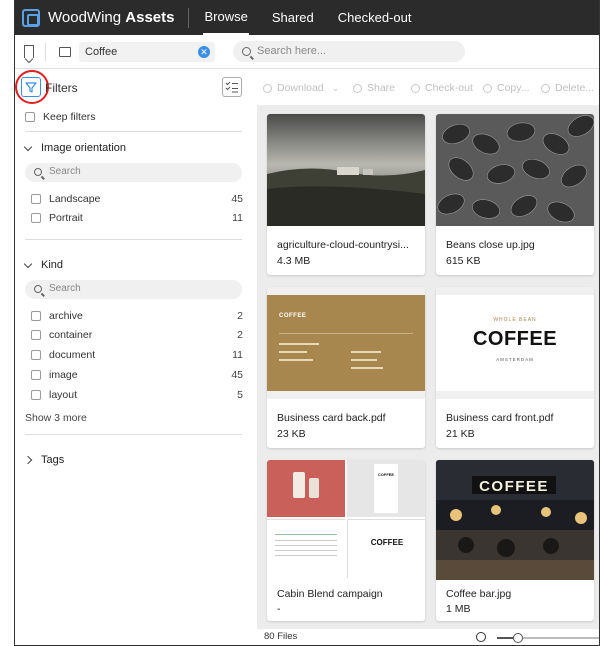 Image resolution: width=600 pixels, height=646 pixels. I want to click on asset-size: 21 KB, so click(460, 434).